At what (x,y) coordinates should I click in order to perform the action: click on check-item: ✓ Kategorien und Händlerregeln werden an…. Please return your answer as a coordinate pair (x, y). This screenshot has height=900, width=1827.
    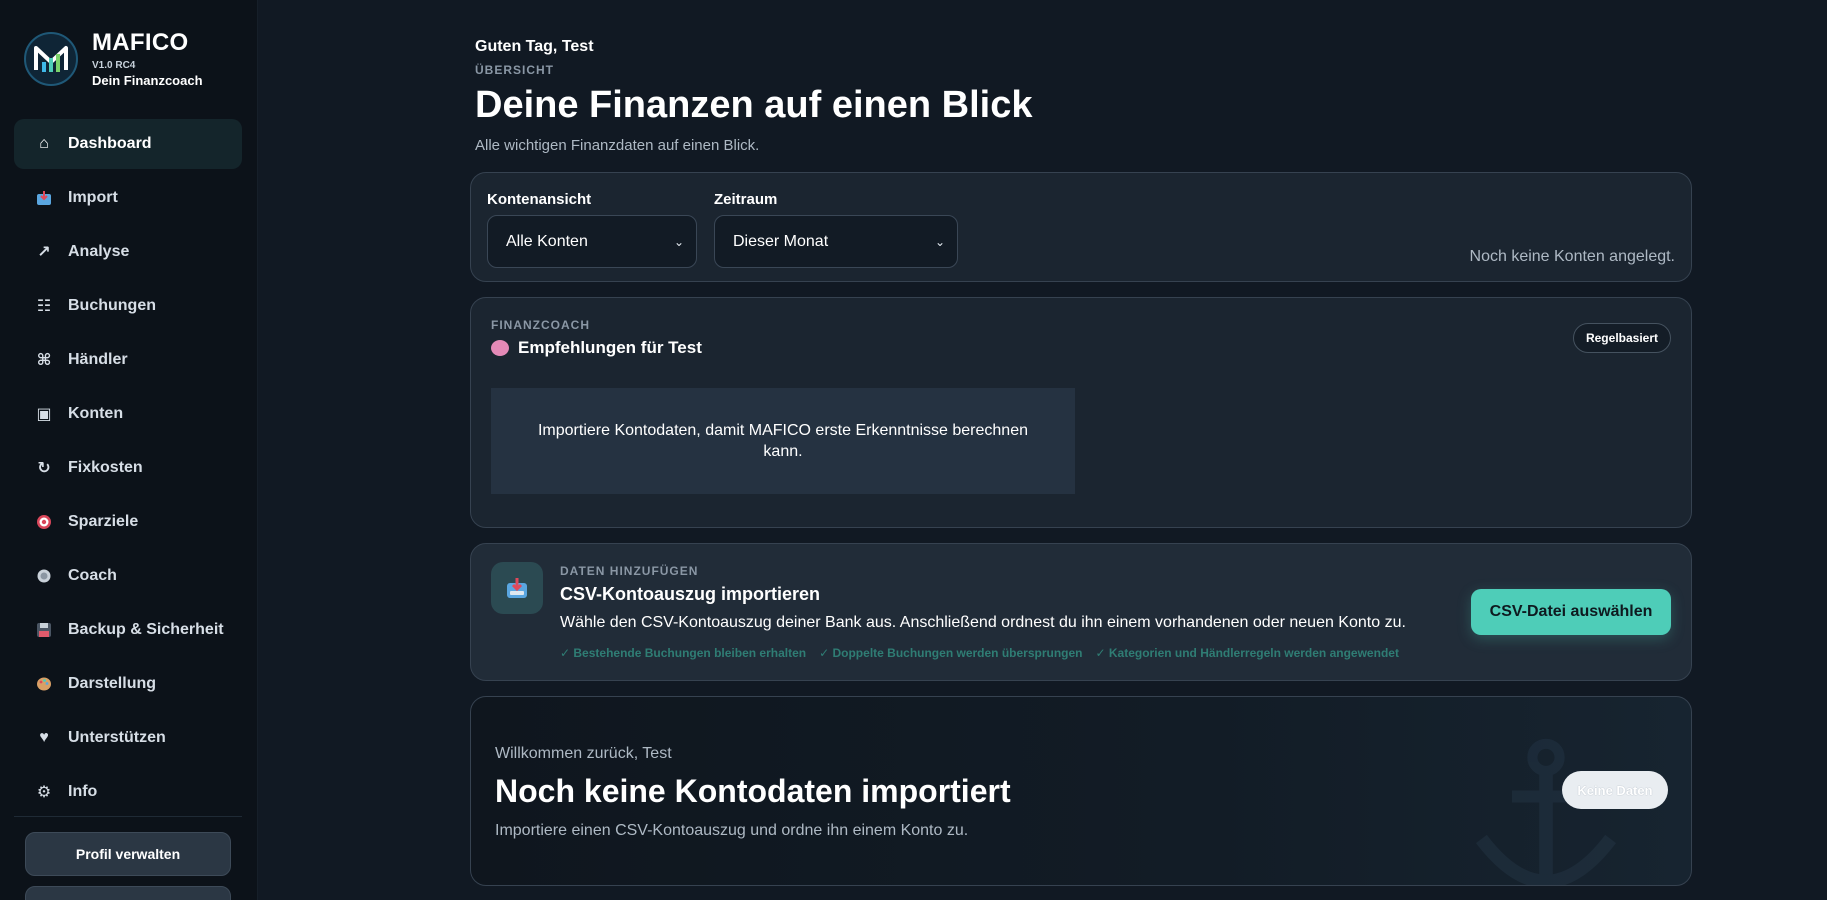
    Looking at the image, I should click on (1247, 653).